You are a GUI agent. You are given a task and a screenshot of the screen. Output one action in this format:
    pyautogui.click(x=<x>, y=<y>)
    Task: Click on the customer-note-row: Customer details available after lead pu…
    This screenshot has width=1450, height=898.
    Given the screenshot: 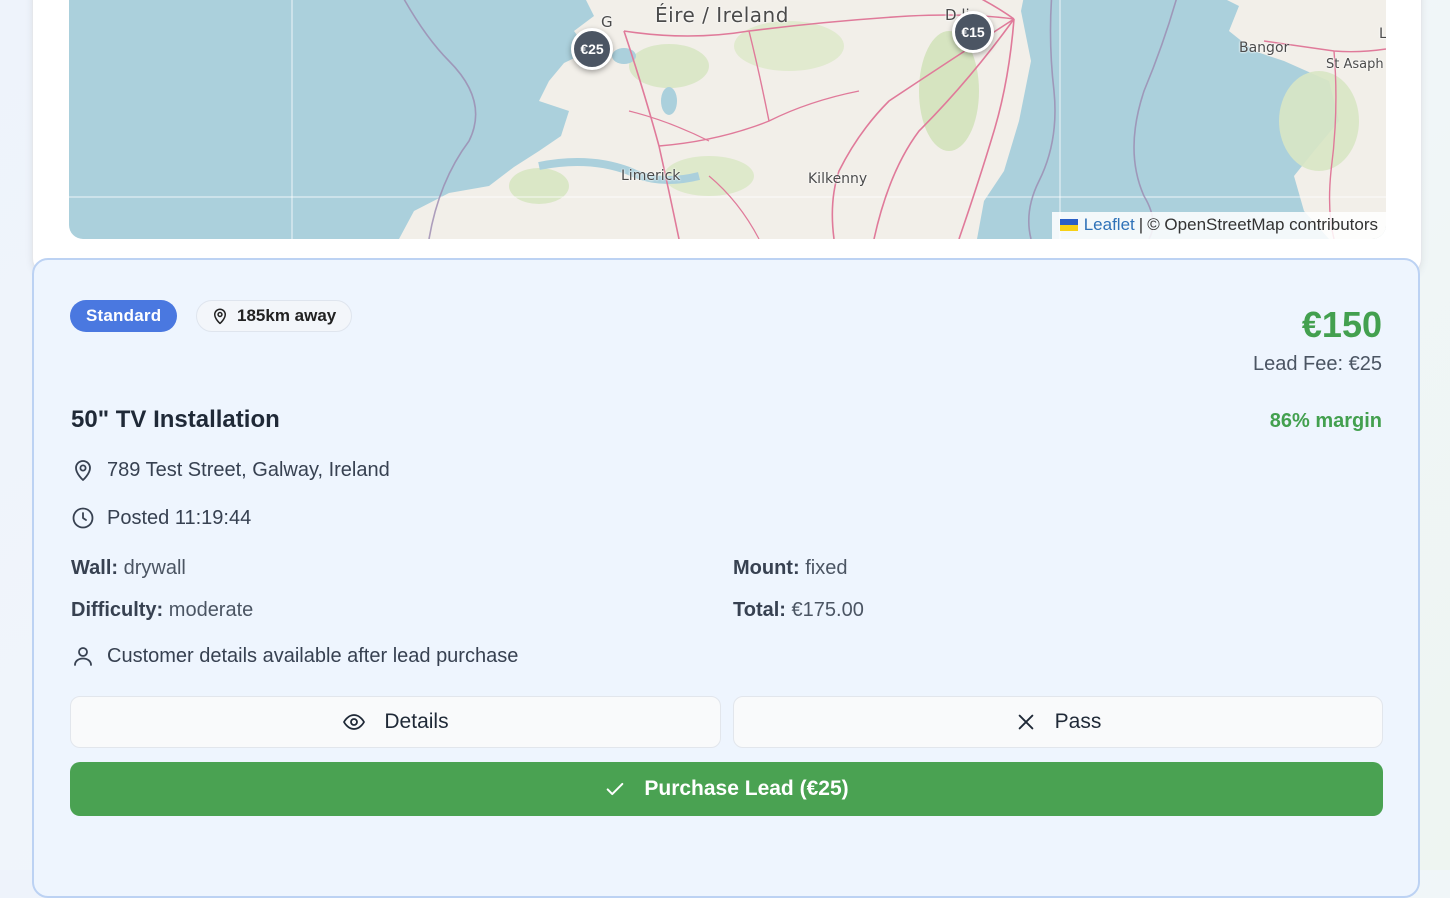 What is the action you would take?
    pyautogui.click(x=294, y=656)
    